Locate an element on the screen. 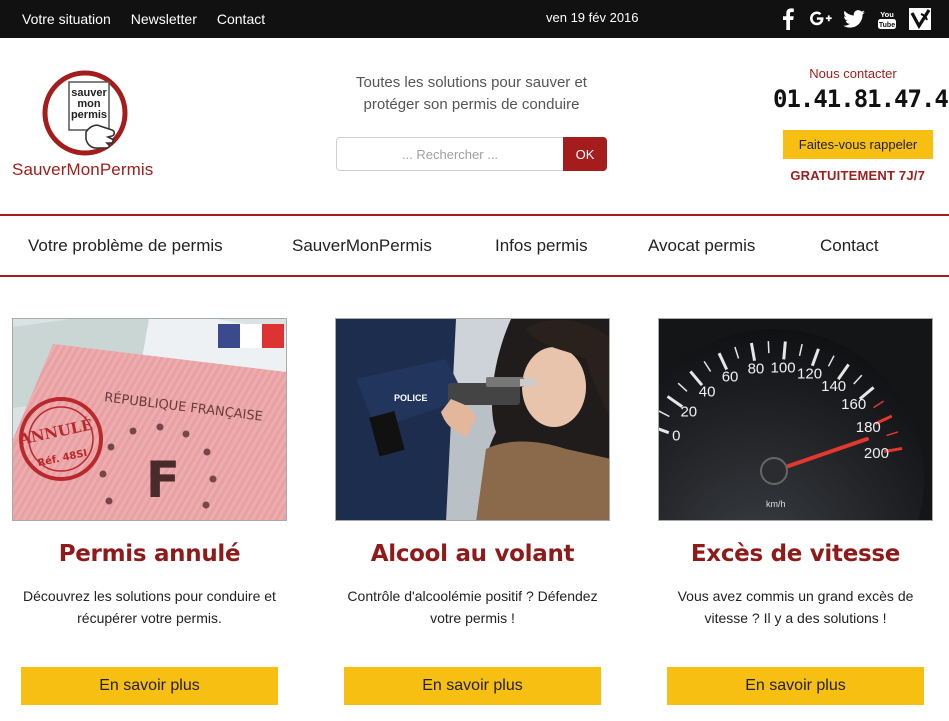  speedo-label: 160 is located at coordinates (853, 404).